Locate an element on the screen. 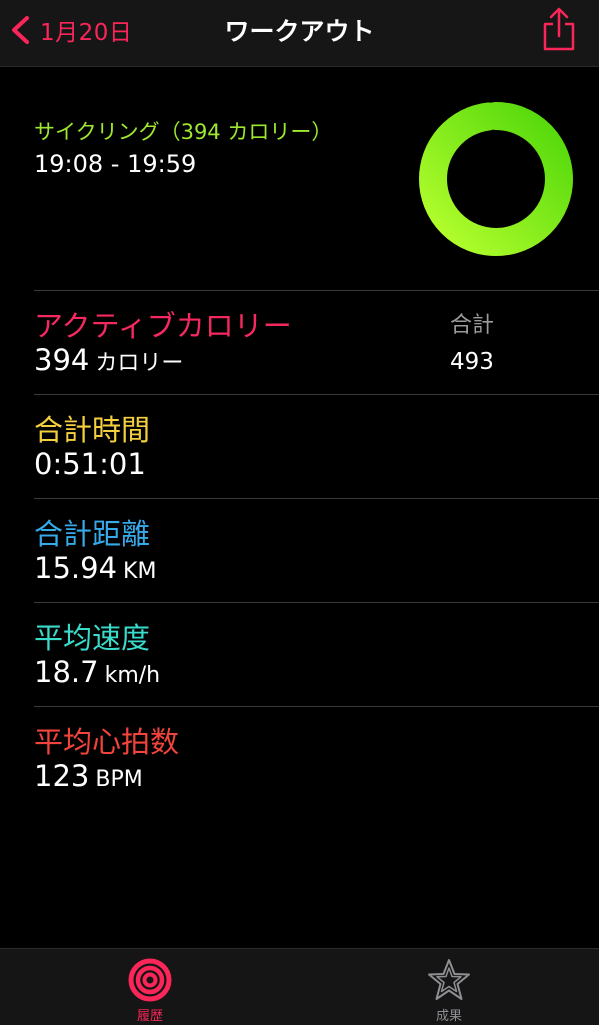 This screenshot has height=1025, width=599. metric-number: 123 is located at coordinates (62, 776).